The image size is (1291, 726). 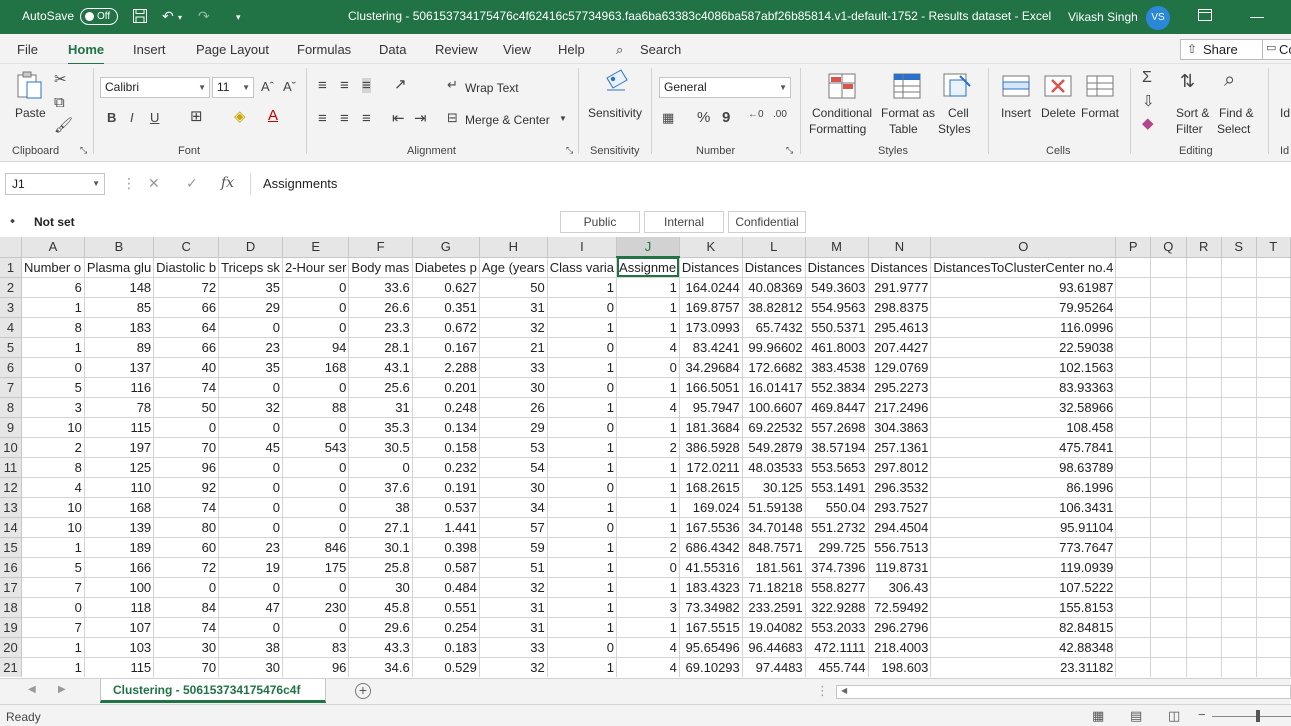 I want to click on cell-j16: 0, so click(x=648, y=567).